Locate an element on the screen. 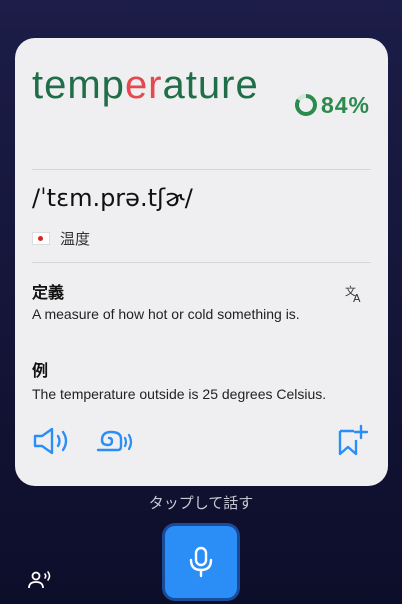  score-indicator: 84% is located at coordinates (332, 105).